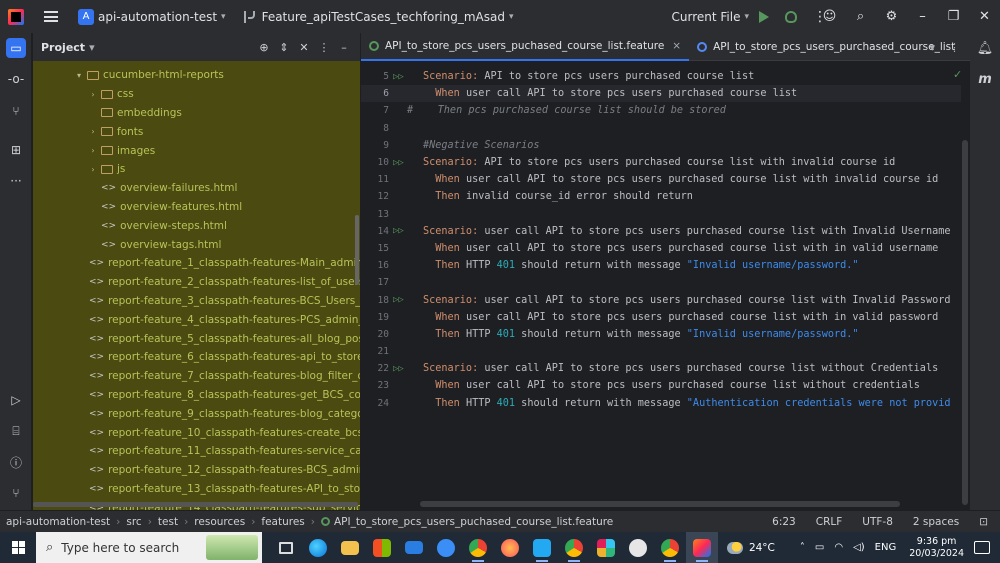 The image size is (1000, 563). Describe the element at coordinates (350, 547) in the screenshot. I see `file-explorer-icon` at that location.